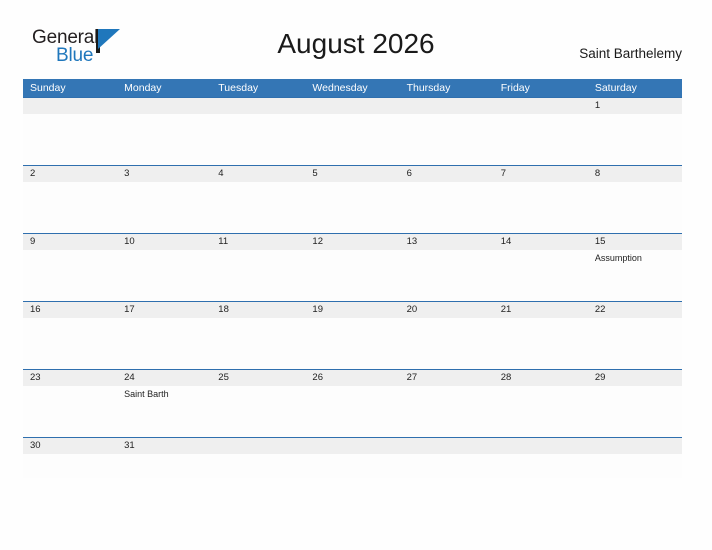 The height and width of the screenshot is (550, 712). I want to click on day-event-text: Saint Barth, so click(146, 394).